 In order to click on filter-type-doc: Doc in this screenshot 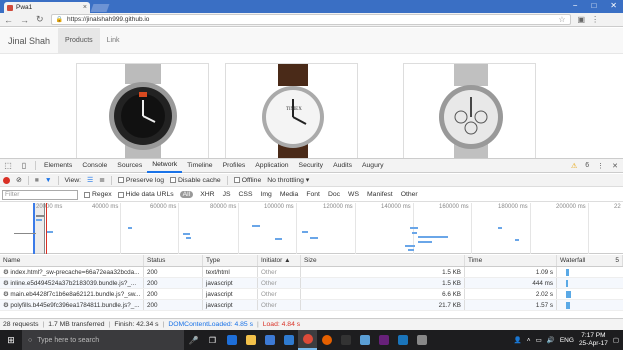, I will do `click(334, 194)`.